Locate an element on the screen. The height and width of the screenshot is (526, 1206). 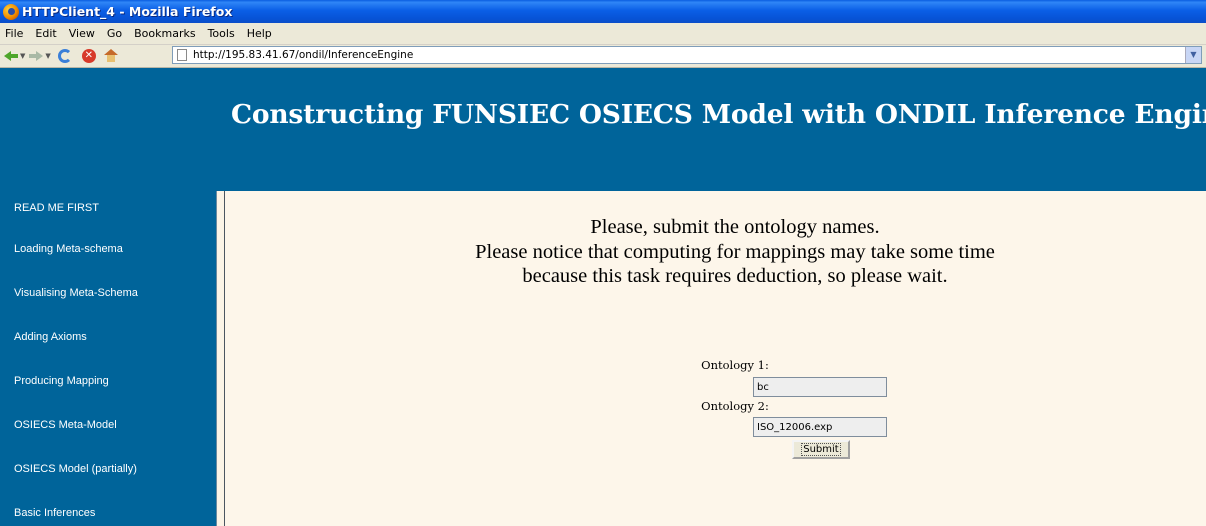
sidebar-item-osiecs-meta-model: OSIECS Meta-Model is located at coordinates (65, 425).